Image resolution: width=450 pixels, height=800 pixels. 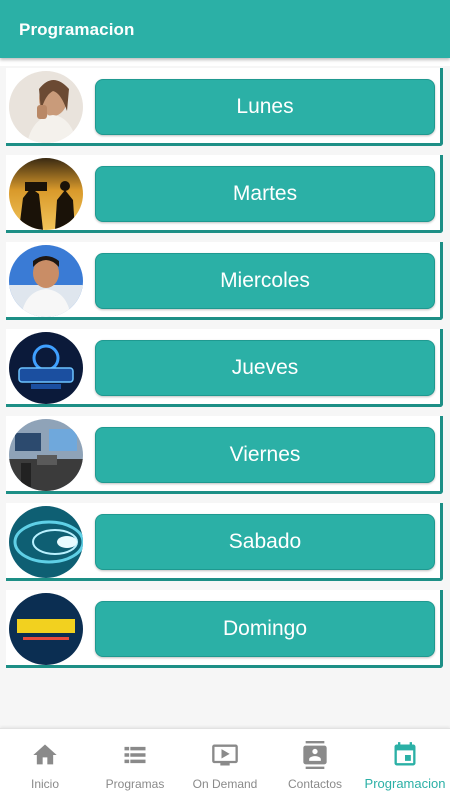 I want to click on schedule-row-jueves: Jueves, so click(x=224, y=368).